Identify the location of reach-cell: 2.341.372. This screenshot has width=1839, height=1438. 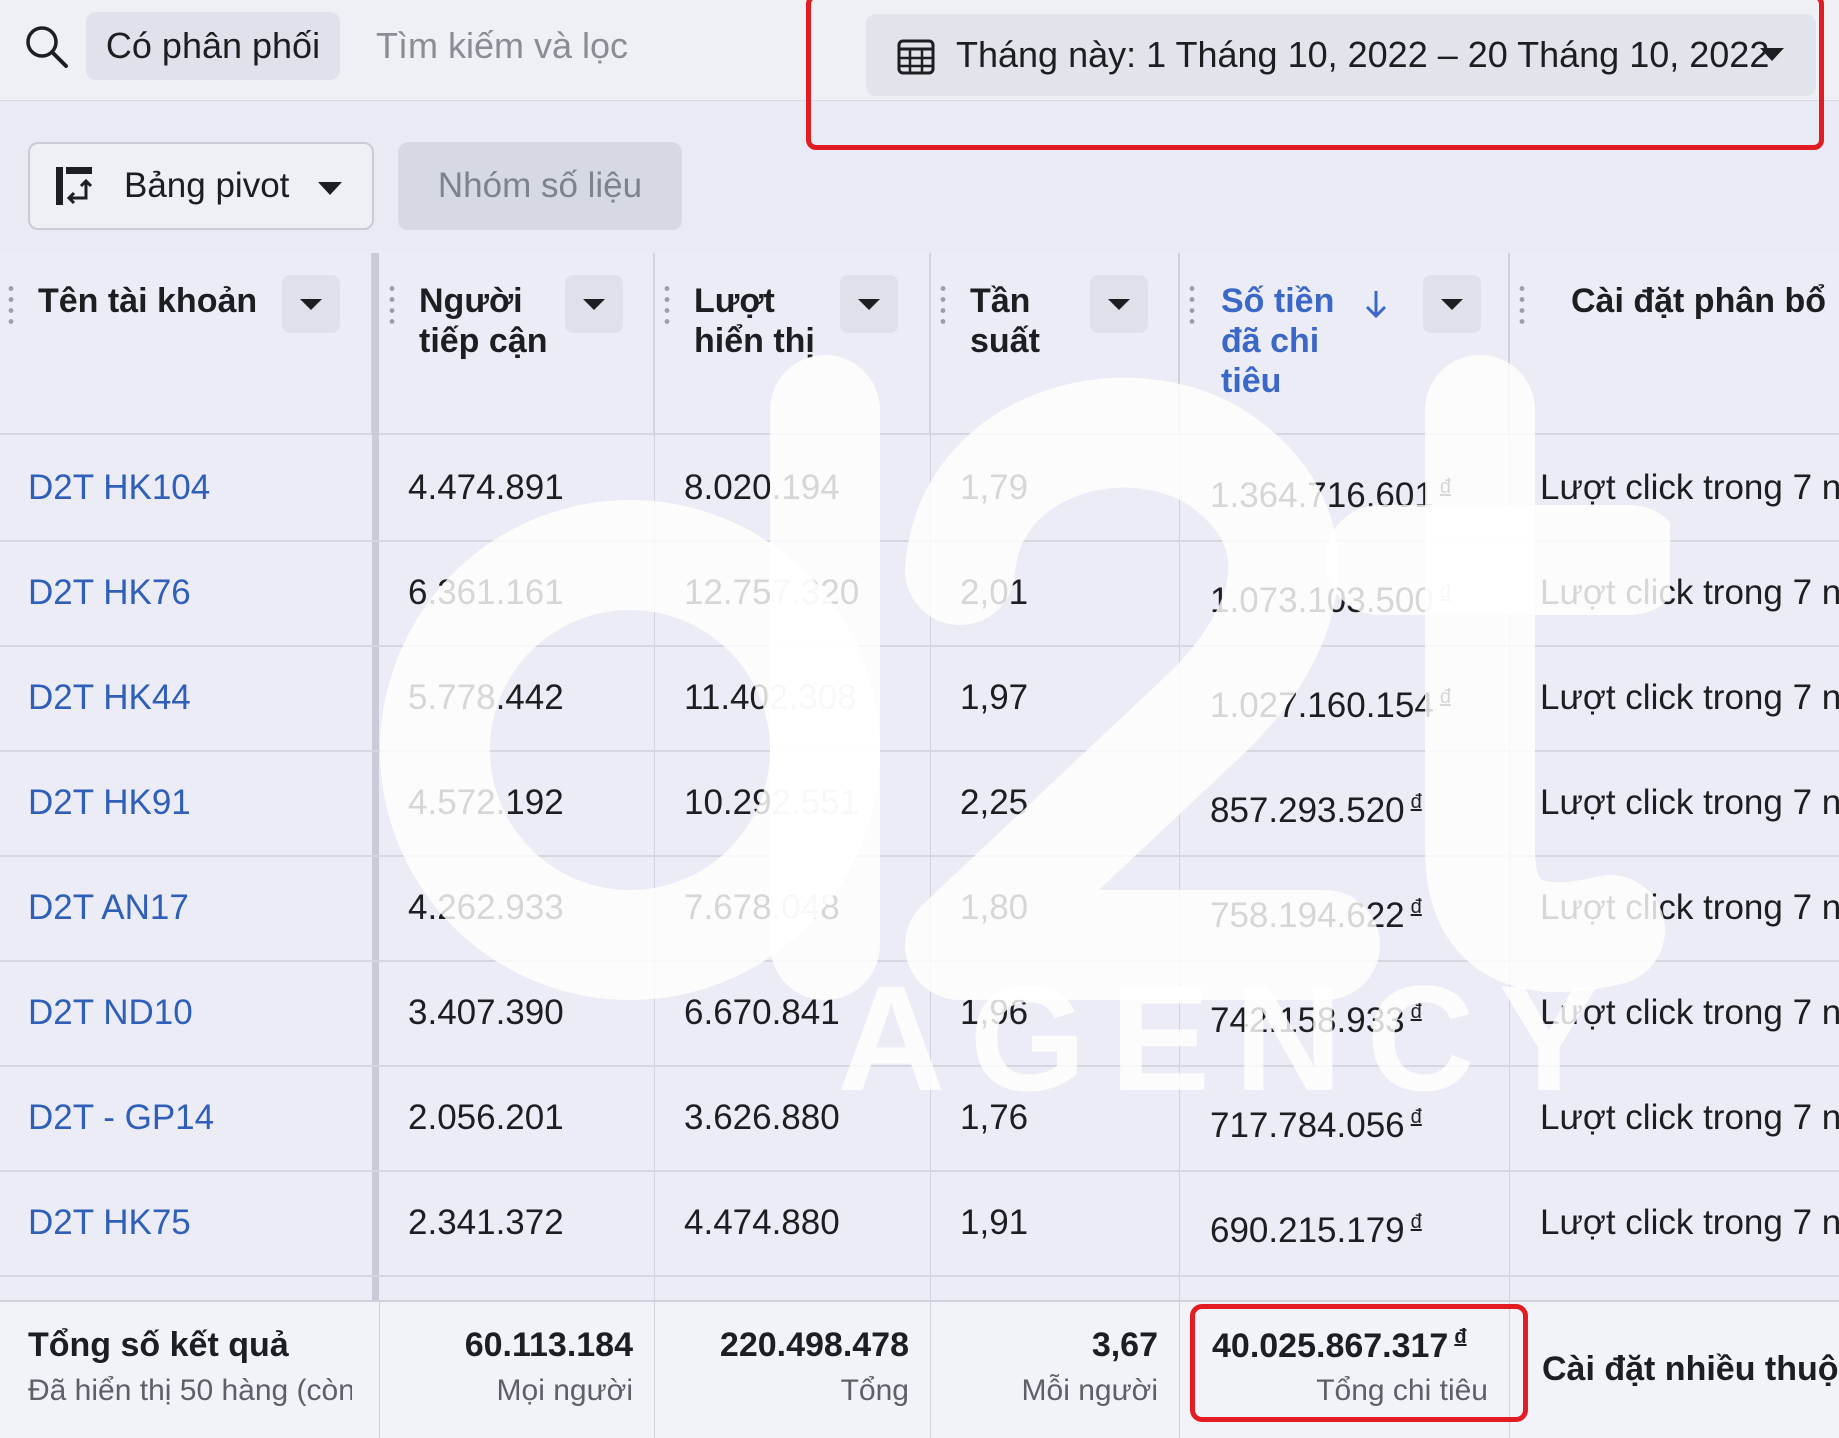
(486, 1222).